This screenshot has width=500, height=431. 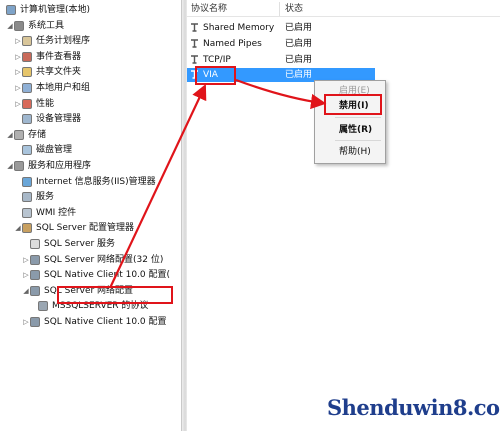 I want to click on arrow-up, so click(x=158, y=186).